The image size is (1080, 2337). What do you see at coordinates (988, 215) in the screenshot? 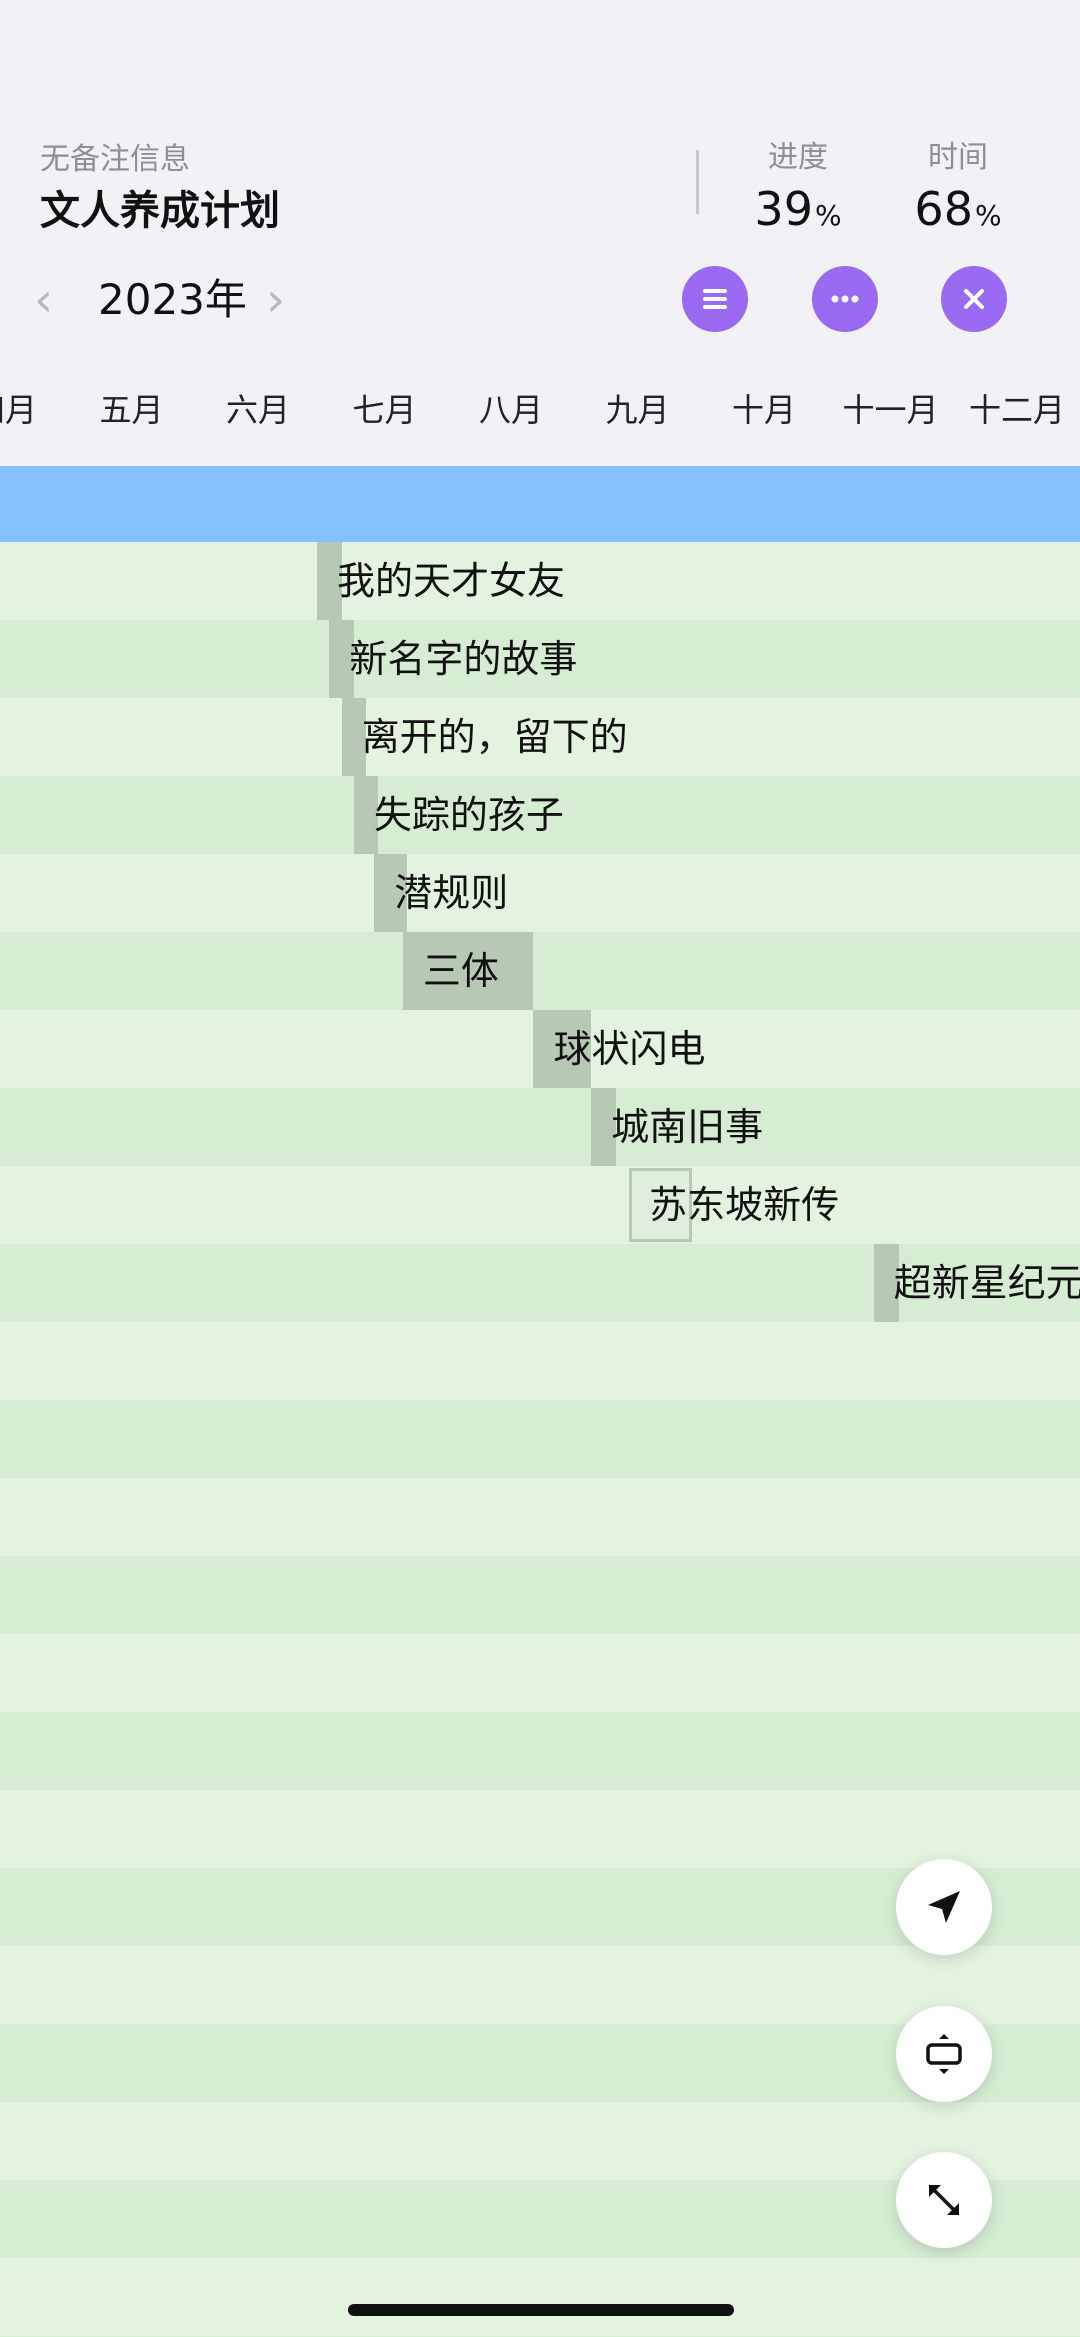
I see `time-unit: %` at bounding box center [988, 215].